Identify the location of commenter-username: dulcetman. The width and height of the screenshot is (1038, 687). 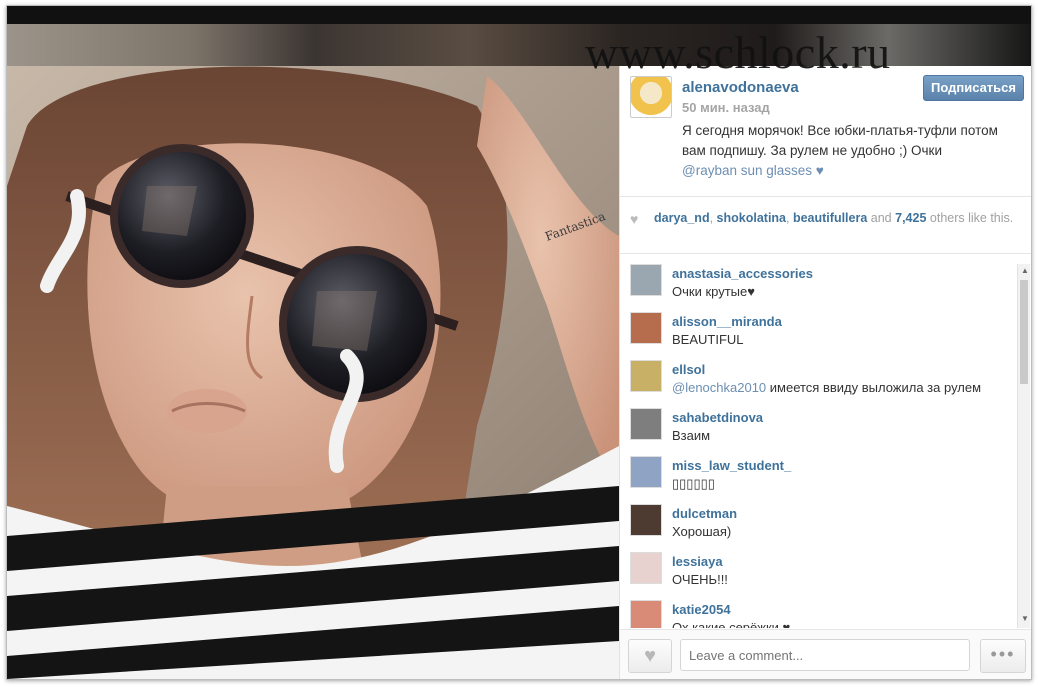
(704, 513).